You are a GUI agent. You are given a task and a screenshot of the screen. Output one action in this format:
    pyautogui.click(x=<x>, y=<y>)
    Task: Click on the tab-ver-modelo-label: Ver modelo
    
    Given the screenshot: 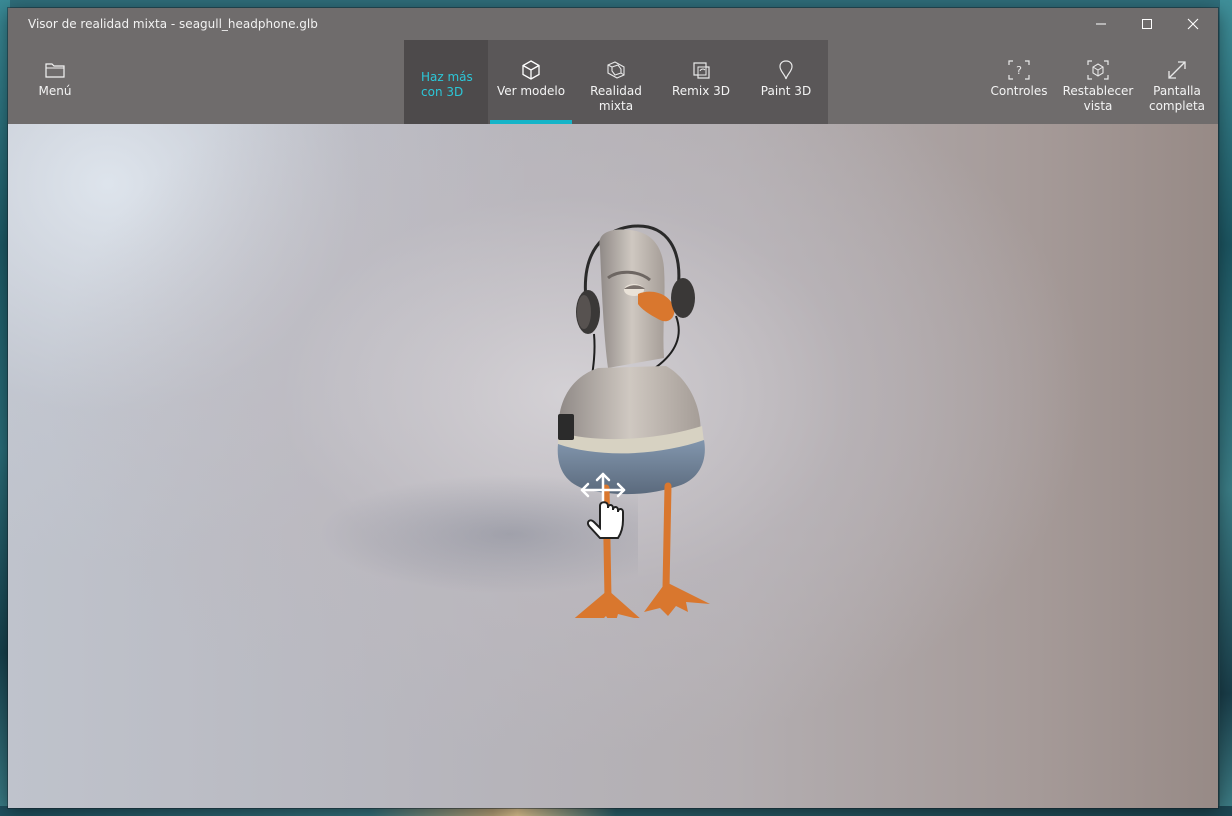 What is the action you would take?
    pyautogui.click(x=531, y=91)
    